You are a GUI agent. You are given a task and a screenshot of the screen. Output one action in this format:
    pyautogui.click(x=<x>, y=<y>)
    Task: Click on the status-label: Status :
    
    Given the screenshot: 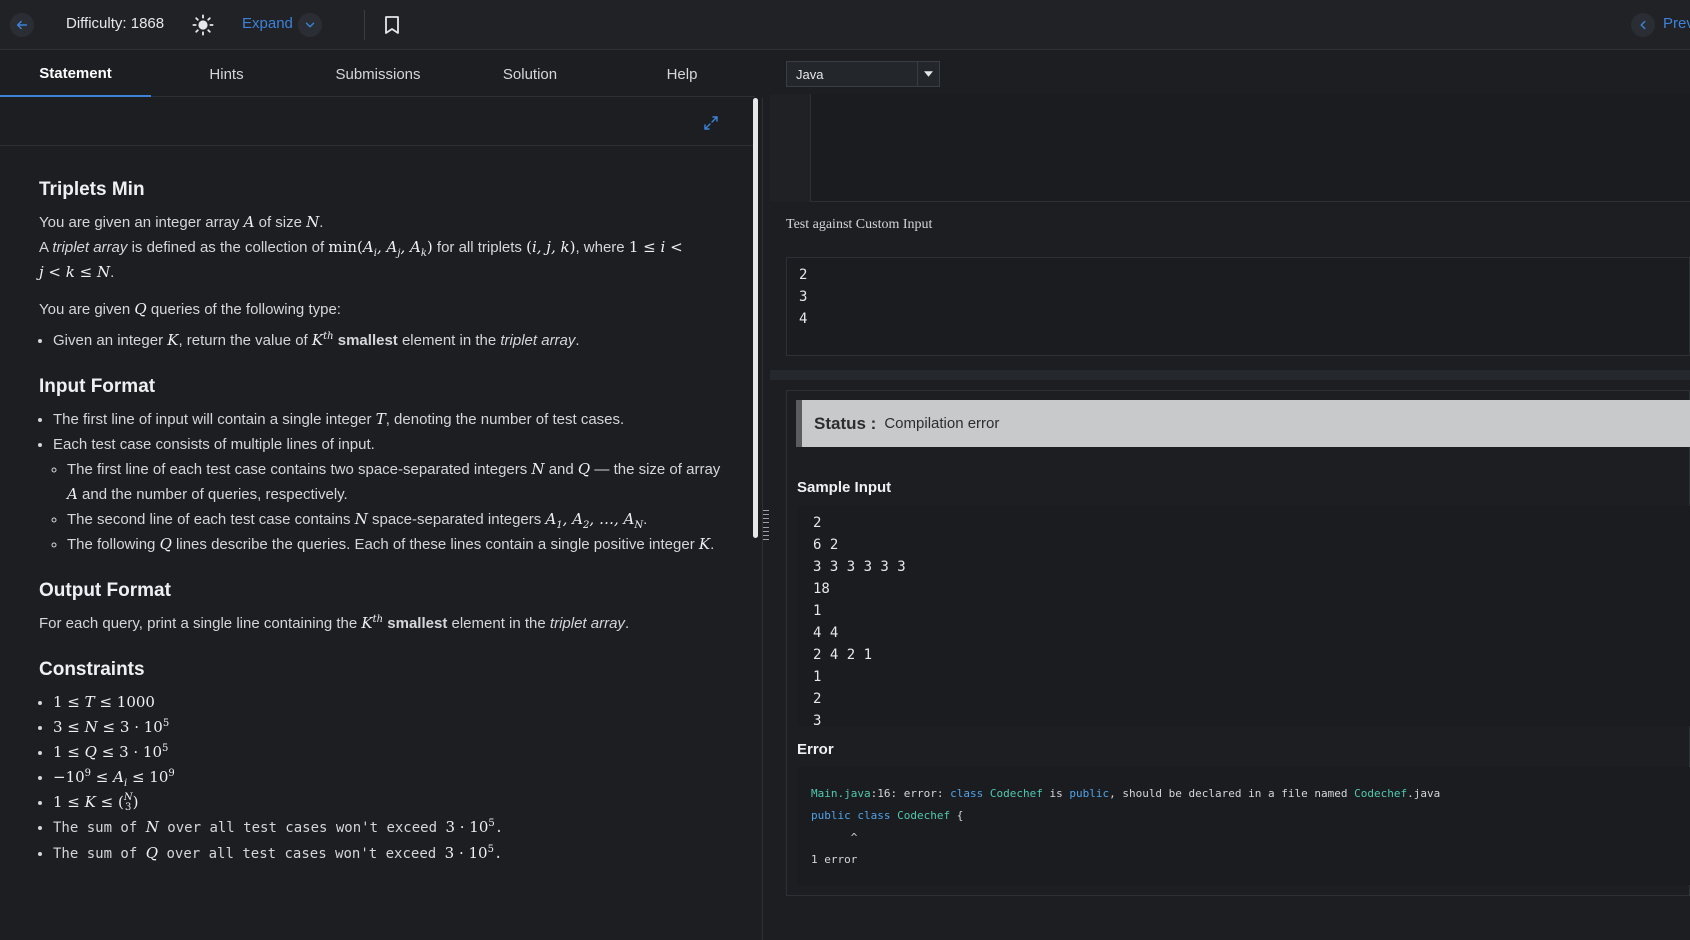 What is the action you would take?
    pyautogui.click(x=845, y=423)
    